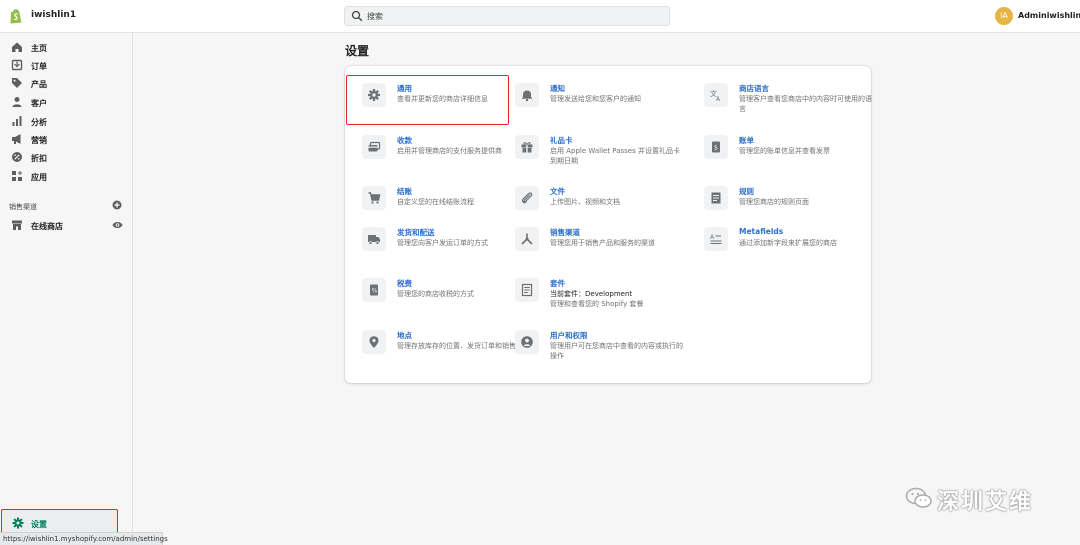 The height and width of the screenshot is (545, 1080). Describe the element at coordinates (789, 155) in the screenshot. I see `settings-tile-billing: $ 账单 管理您的账单信息并查看发票` at that location.